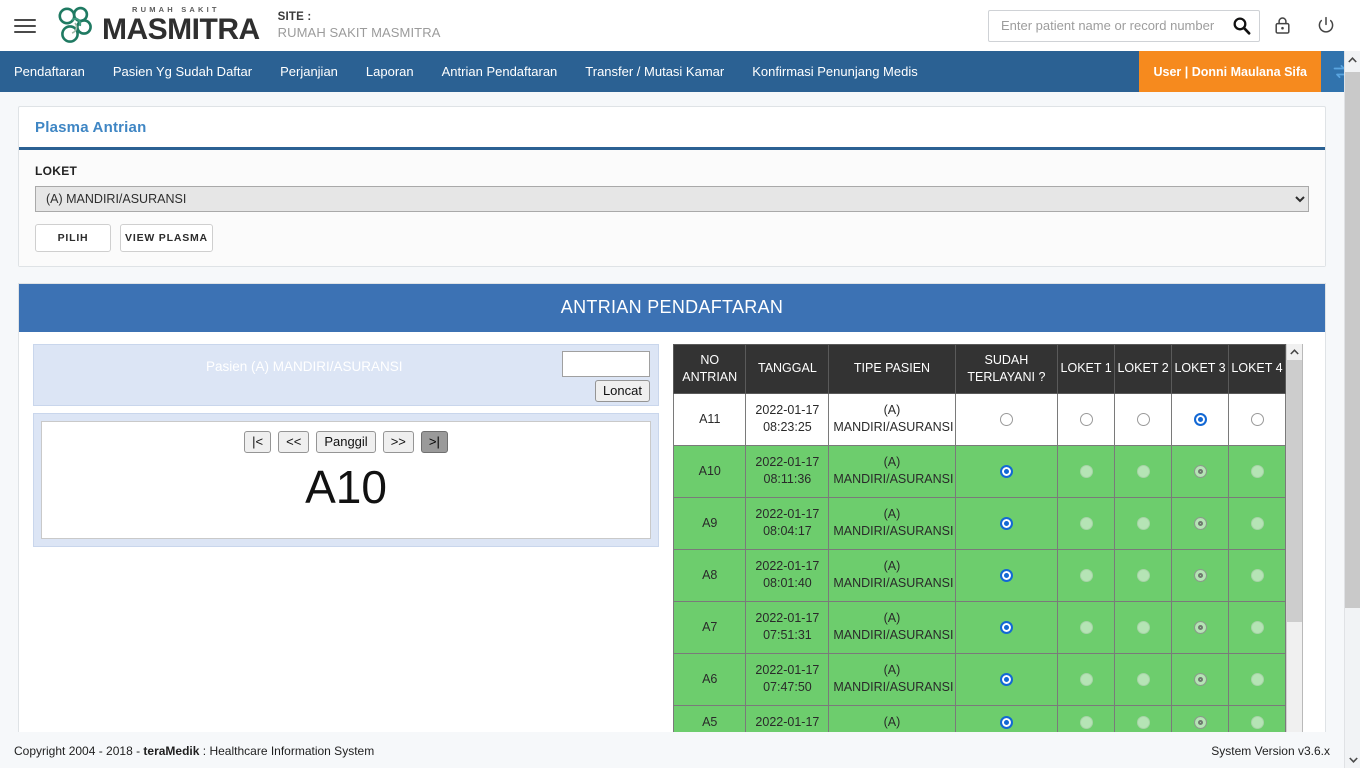  I want to click on table-scroll-thumb, so click(1294, 491).